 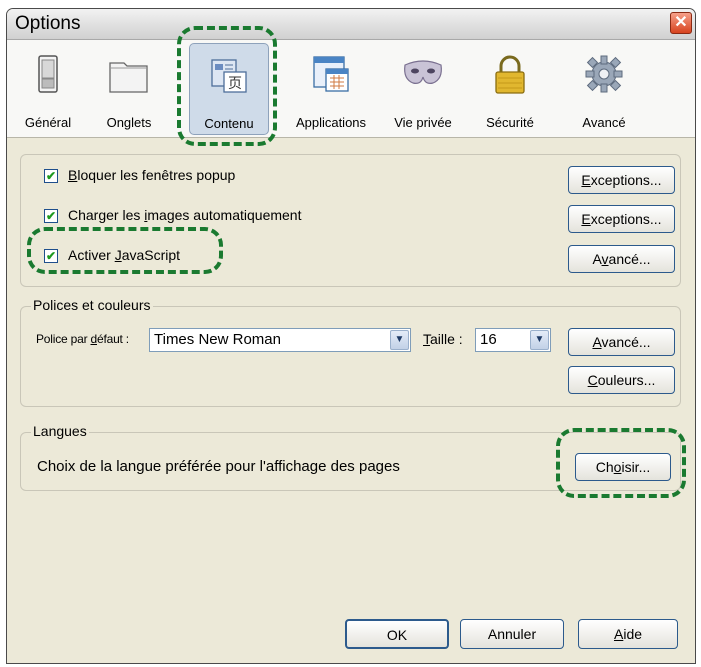 I want to click on tab-general: Général, so click(x=48, y=89).